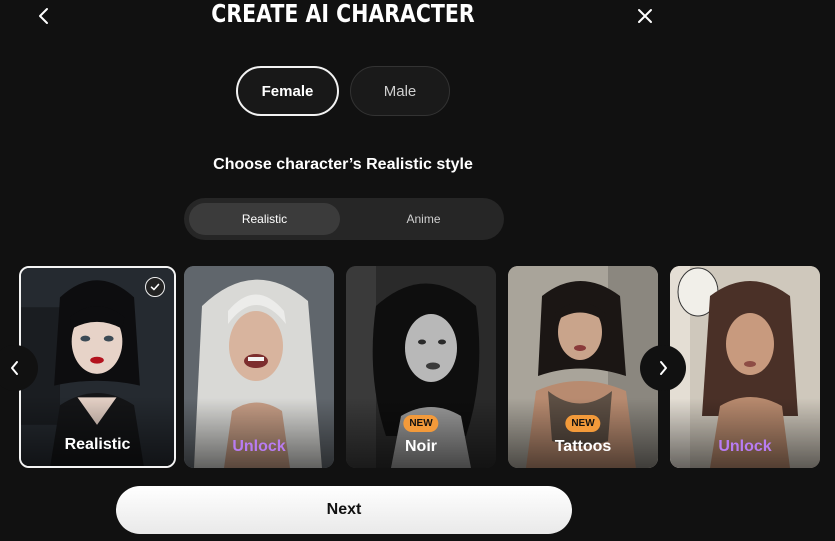  I want to click on style-card-noir: NEW Noir, so click(421, 367).